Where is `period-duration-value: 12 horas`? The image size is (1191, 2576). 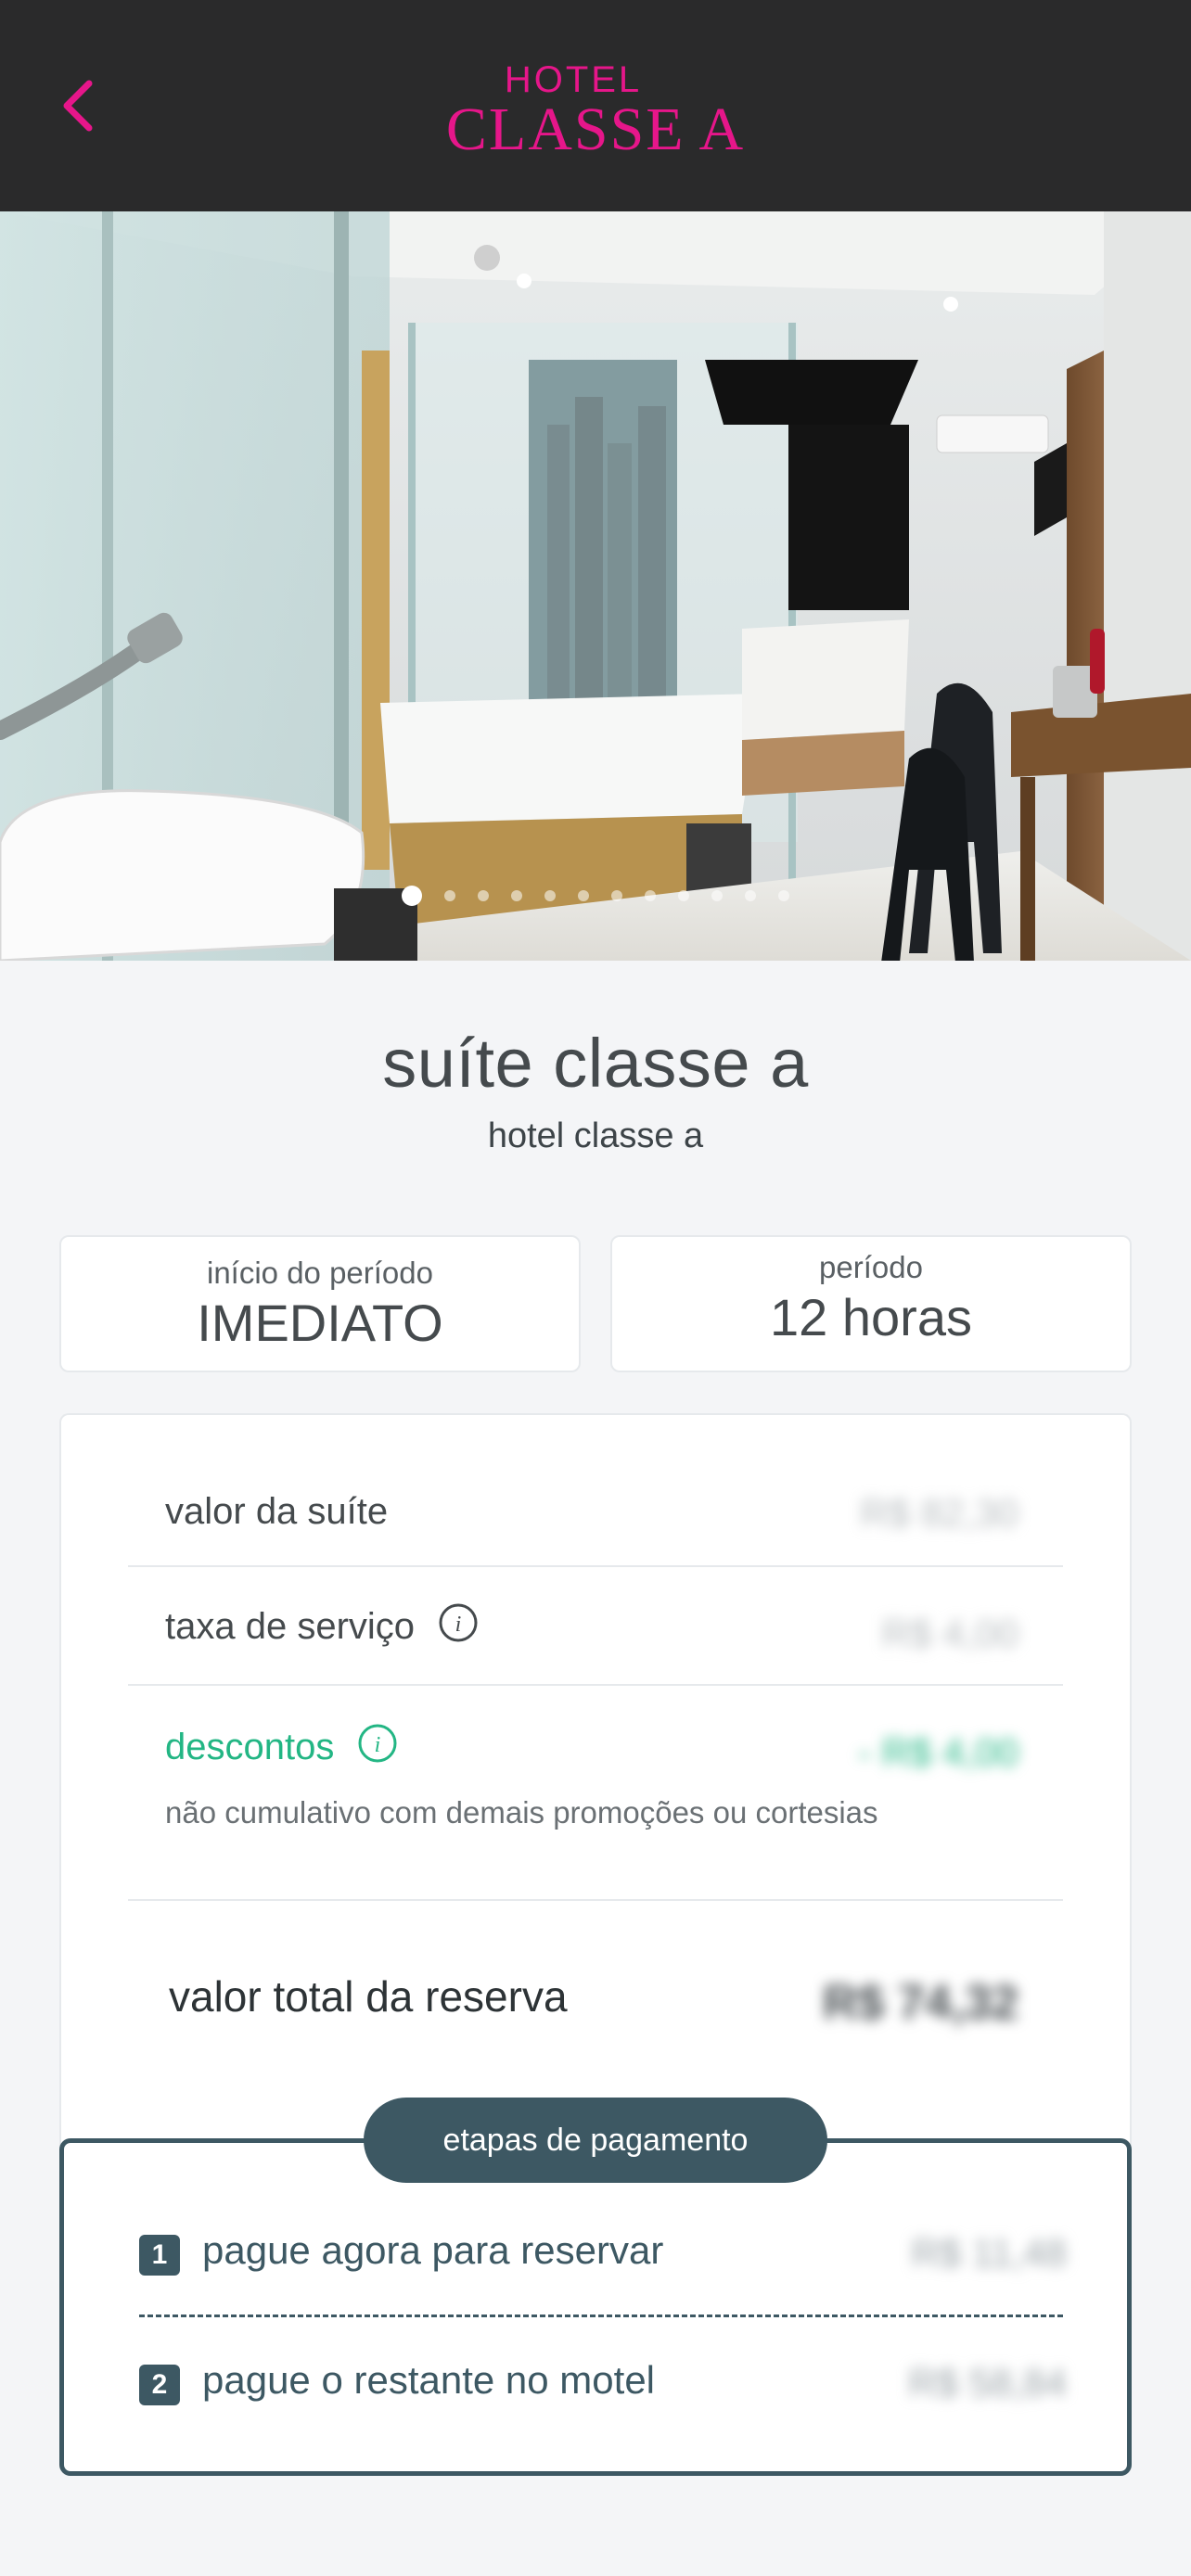
period-duration-value: 12 horas is located at coordinates (871, 1317).